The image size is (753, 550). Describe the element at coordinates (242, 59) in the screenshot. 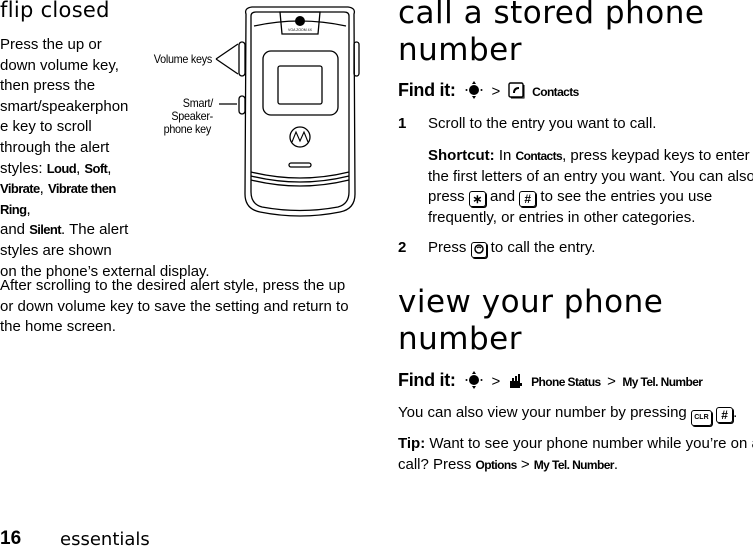

I see `volume-key` at that location.